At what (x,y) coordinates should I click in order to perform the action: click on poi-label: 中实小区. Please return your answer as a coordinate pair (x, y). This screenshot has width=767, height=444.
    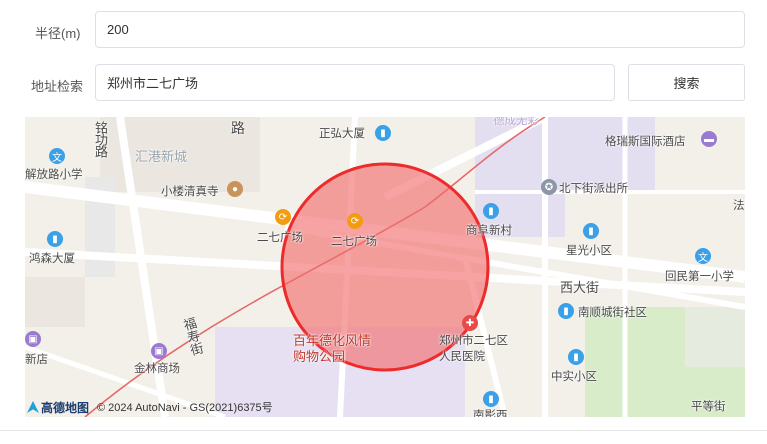
    Looking at the image, I should click on (574, 377).